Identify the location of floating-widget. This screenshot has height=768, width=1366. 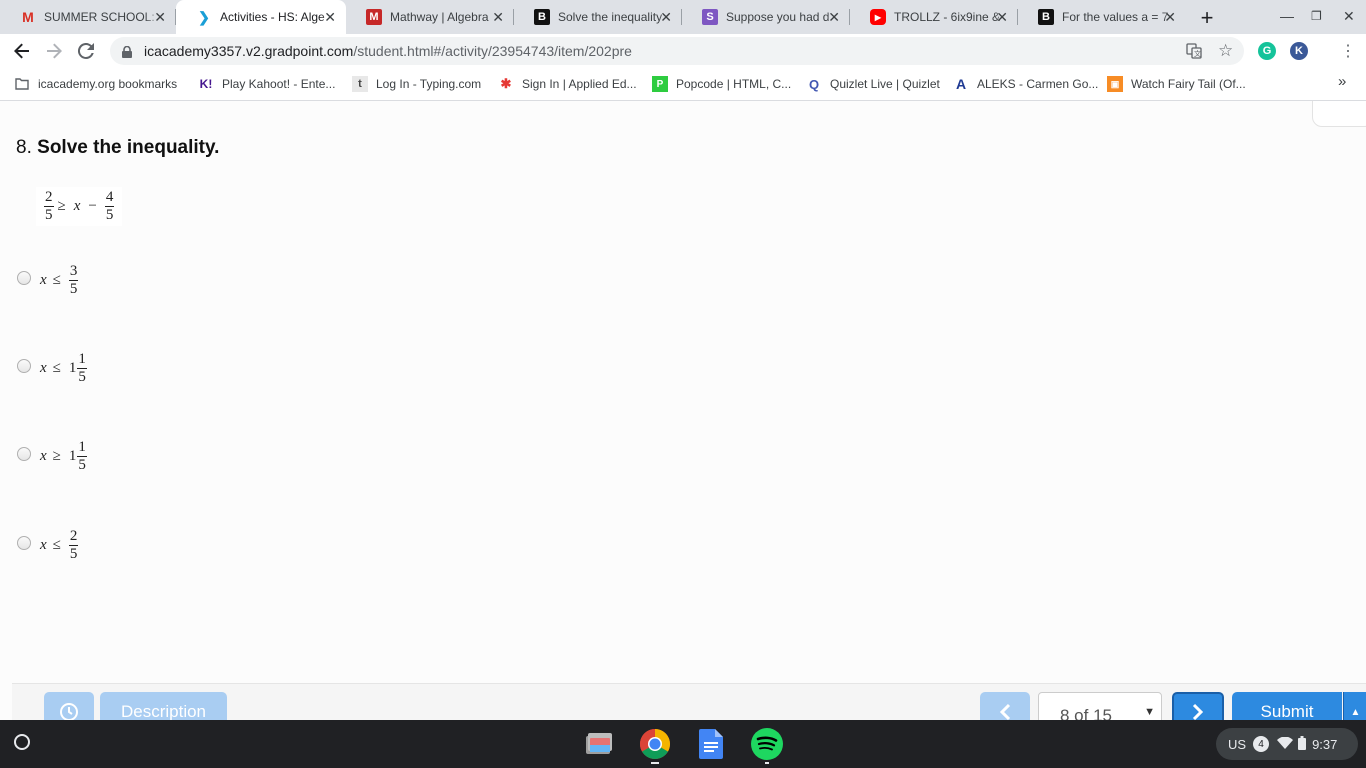
(1339, 114).